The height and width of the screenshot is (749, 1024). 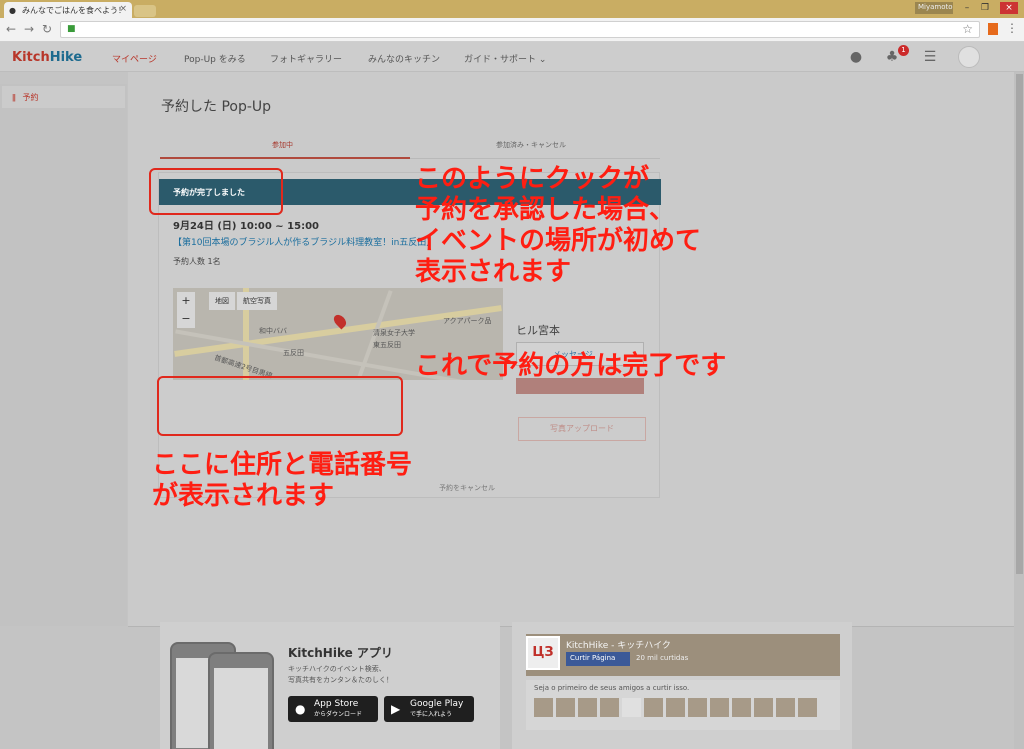 What do you see at coordinates (197, 261) in the screenshot?
I see `reservation-count: 予約人数 1名` at bounding box center [197, 261].